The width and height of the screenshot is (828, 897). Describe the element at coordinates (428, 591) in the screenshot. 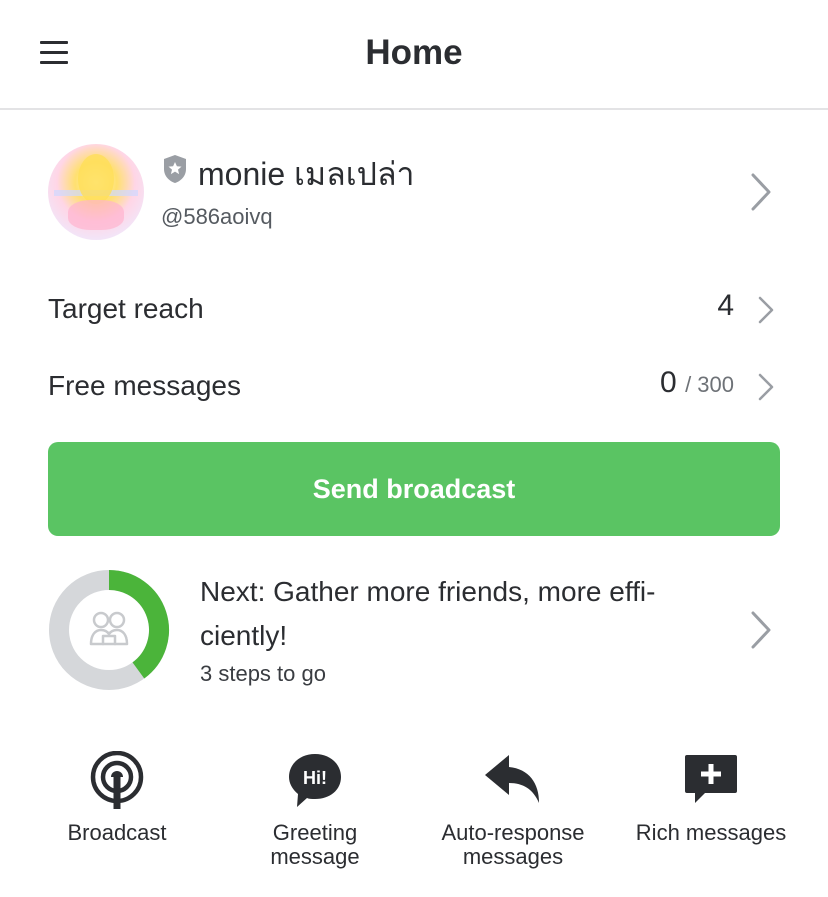

I see `next-step-title-line: Next: Gather more friends, more effi-` at that location.